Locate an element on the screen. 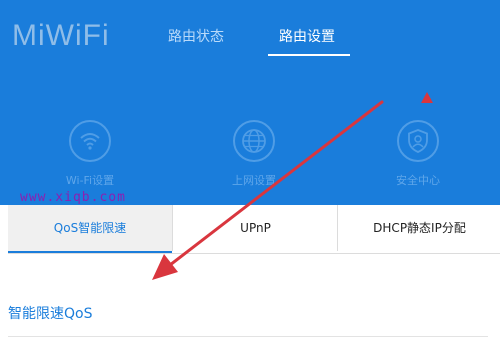 Image resolution: width=500 pixels, height=348 pixels. nav-tab-router-status: 路由状态 is located at coordinates (196, 37).